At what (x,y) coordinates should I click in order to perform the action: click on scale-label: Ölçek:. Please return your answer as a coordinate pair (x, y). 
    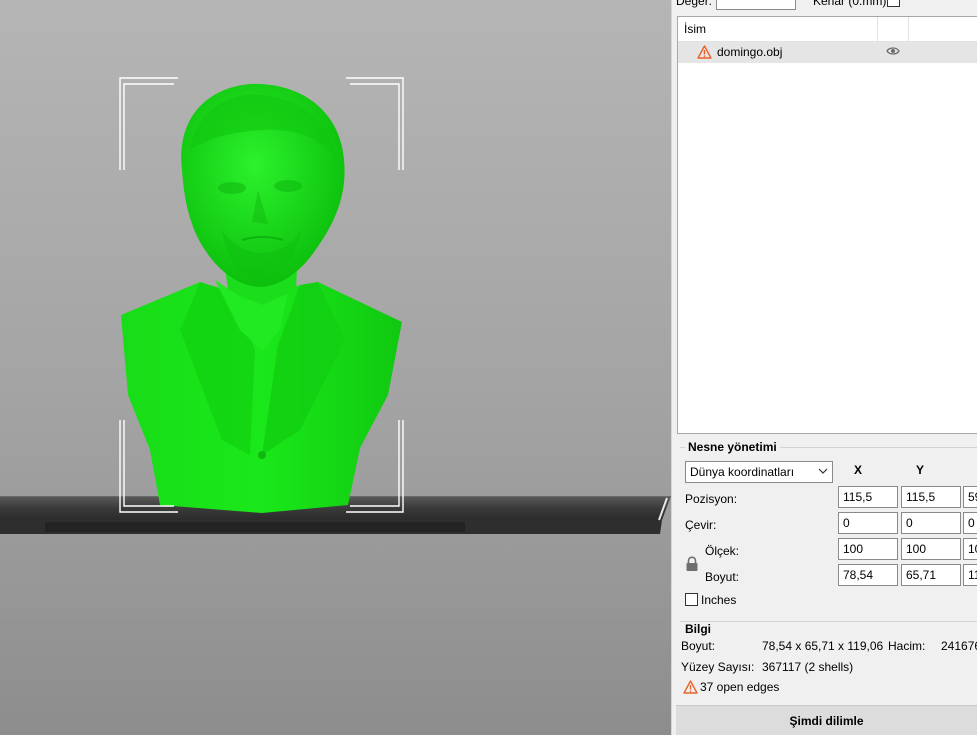
    Looking at the image, I should click on (722, 551).